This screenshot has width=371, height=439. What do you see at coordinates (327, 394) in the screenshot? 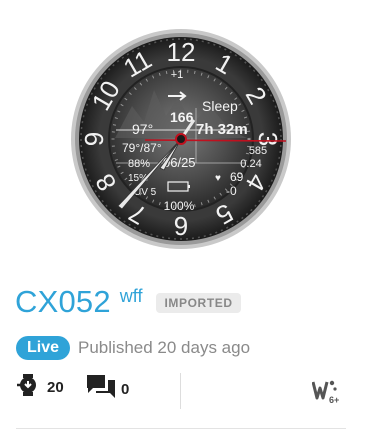
I see `wear-os-6-plus-icon: 6+` at bounding box center [327, 394].